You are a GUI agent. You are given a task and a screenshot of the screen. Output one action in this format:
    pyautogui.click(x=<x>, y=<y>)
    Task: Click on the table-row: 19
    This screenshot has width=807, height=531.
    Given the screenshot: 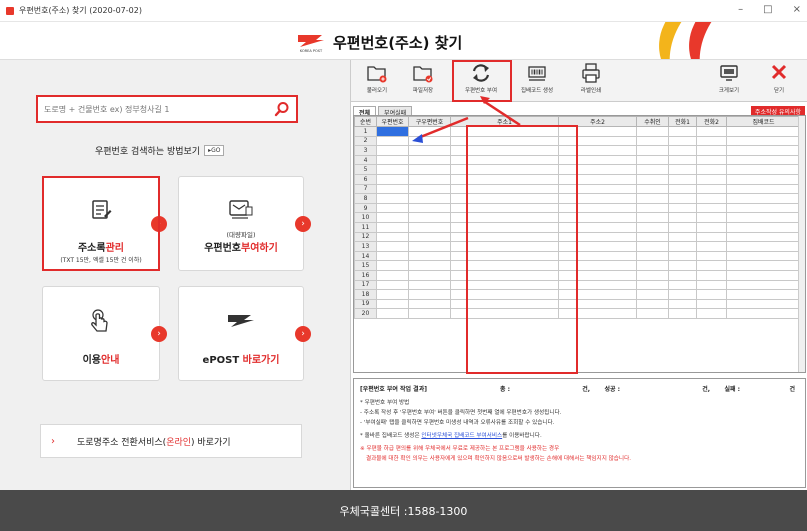 What is the action you would take?
    pyautogui.click(x=577, y=304)
    